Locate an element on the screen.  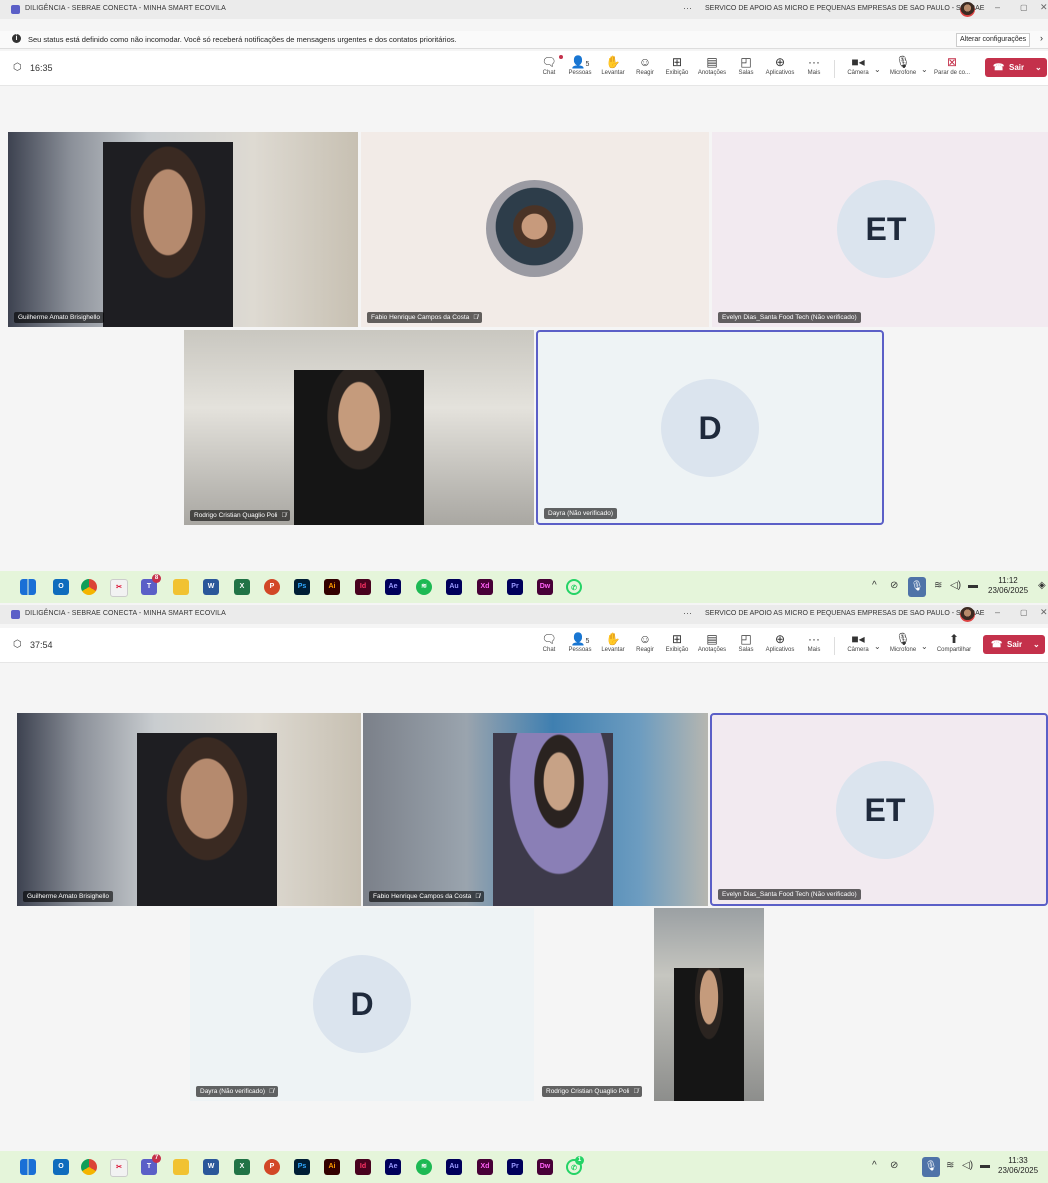
change-settings-button: Alterar configurações is located at coordinates (993, 40).